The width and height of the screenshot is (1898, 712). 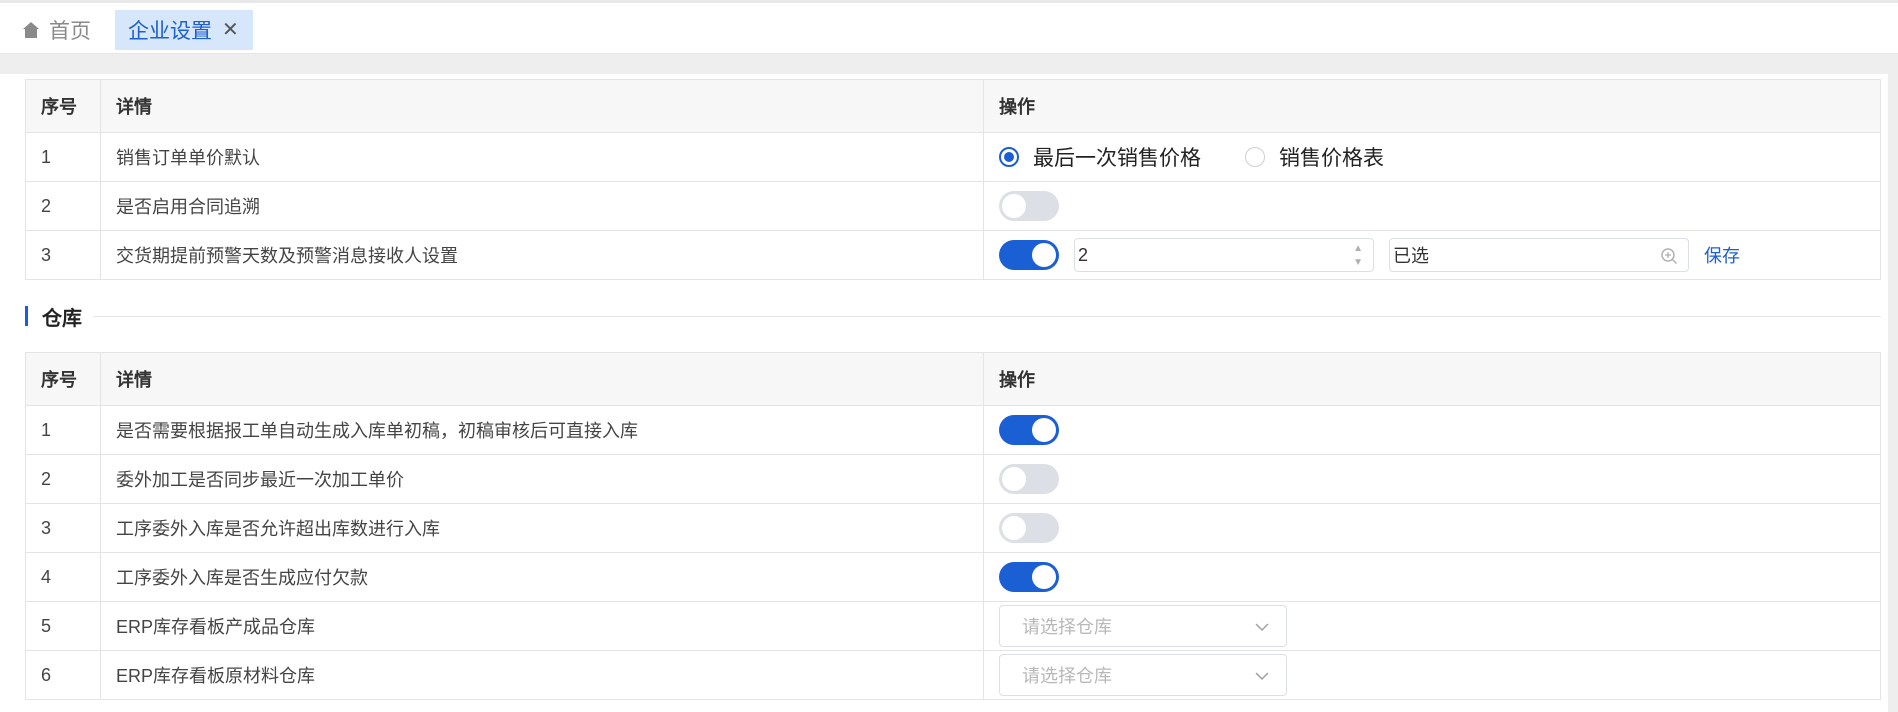 What do you see at coordinates (1029, 430) in the screenshot?
I see `auto-inbound-draft-toggle` at bounding box center [1029, 430].